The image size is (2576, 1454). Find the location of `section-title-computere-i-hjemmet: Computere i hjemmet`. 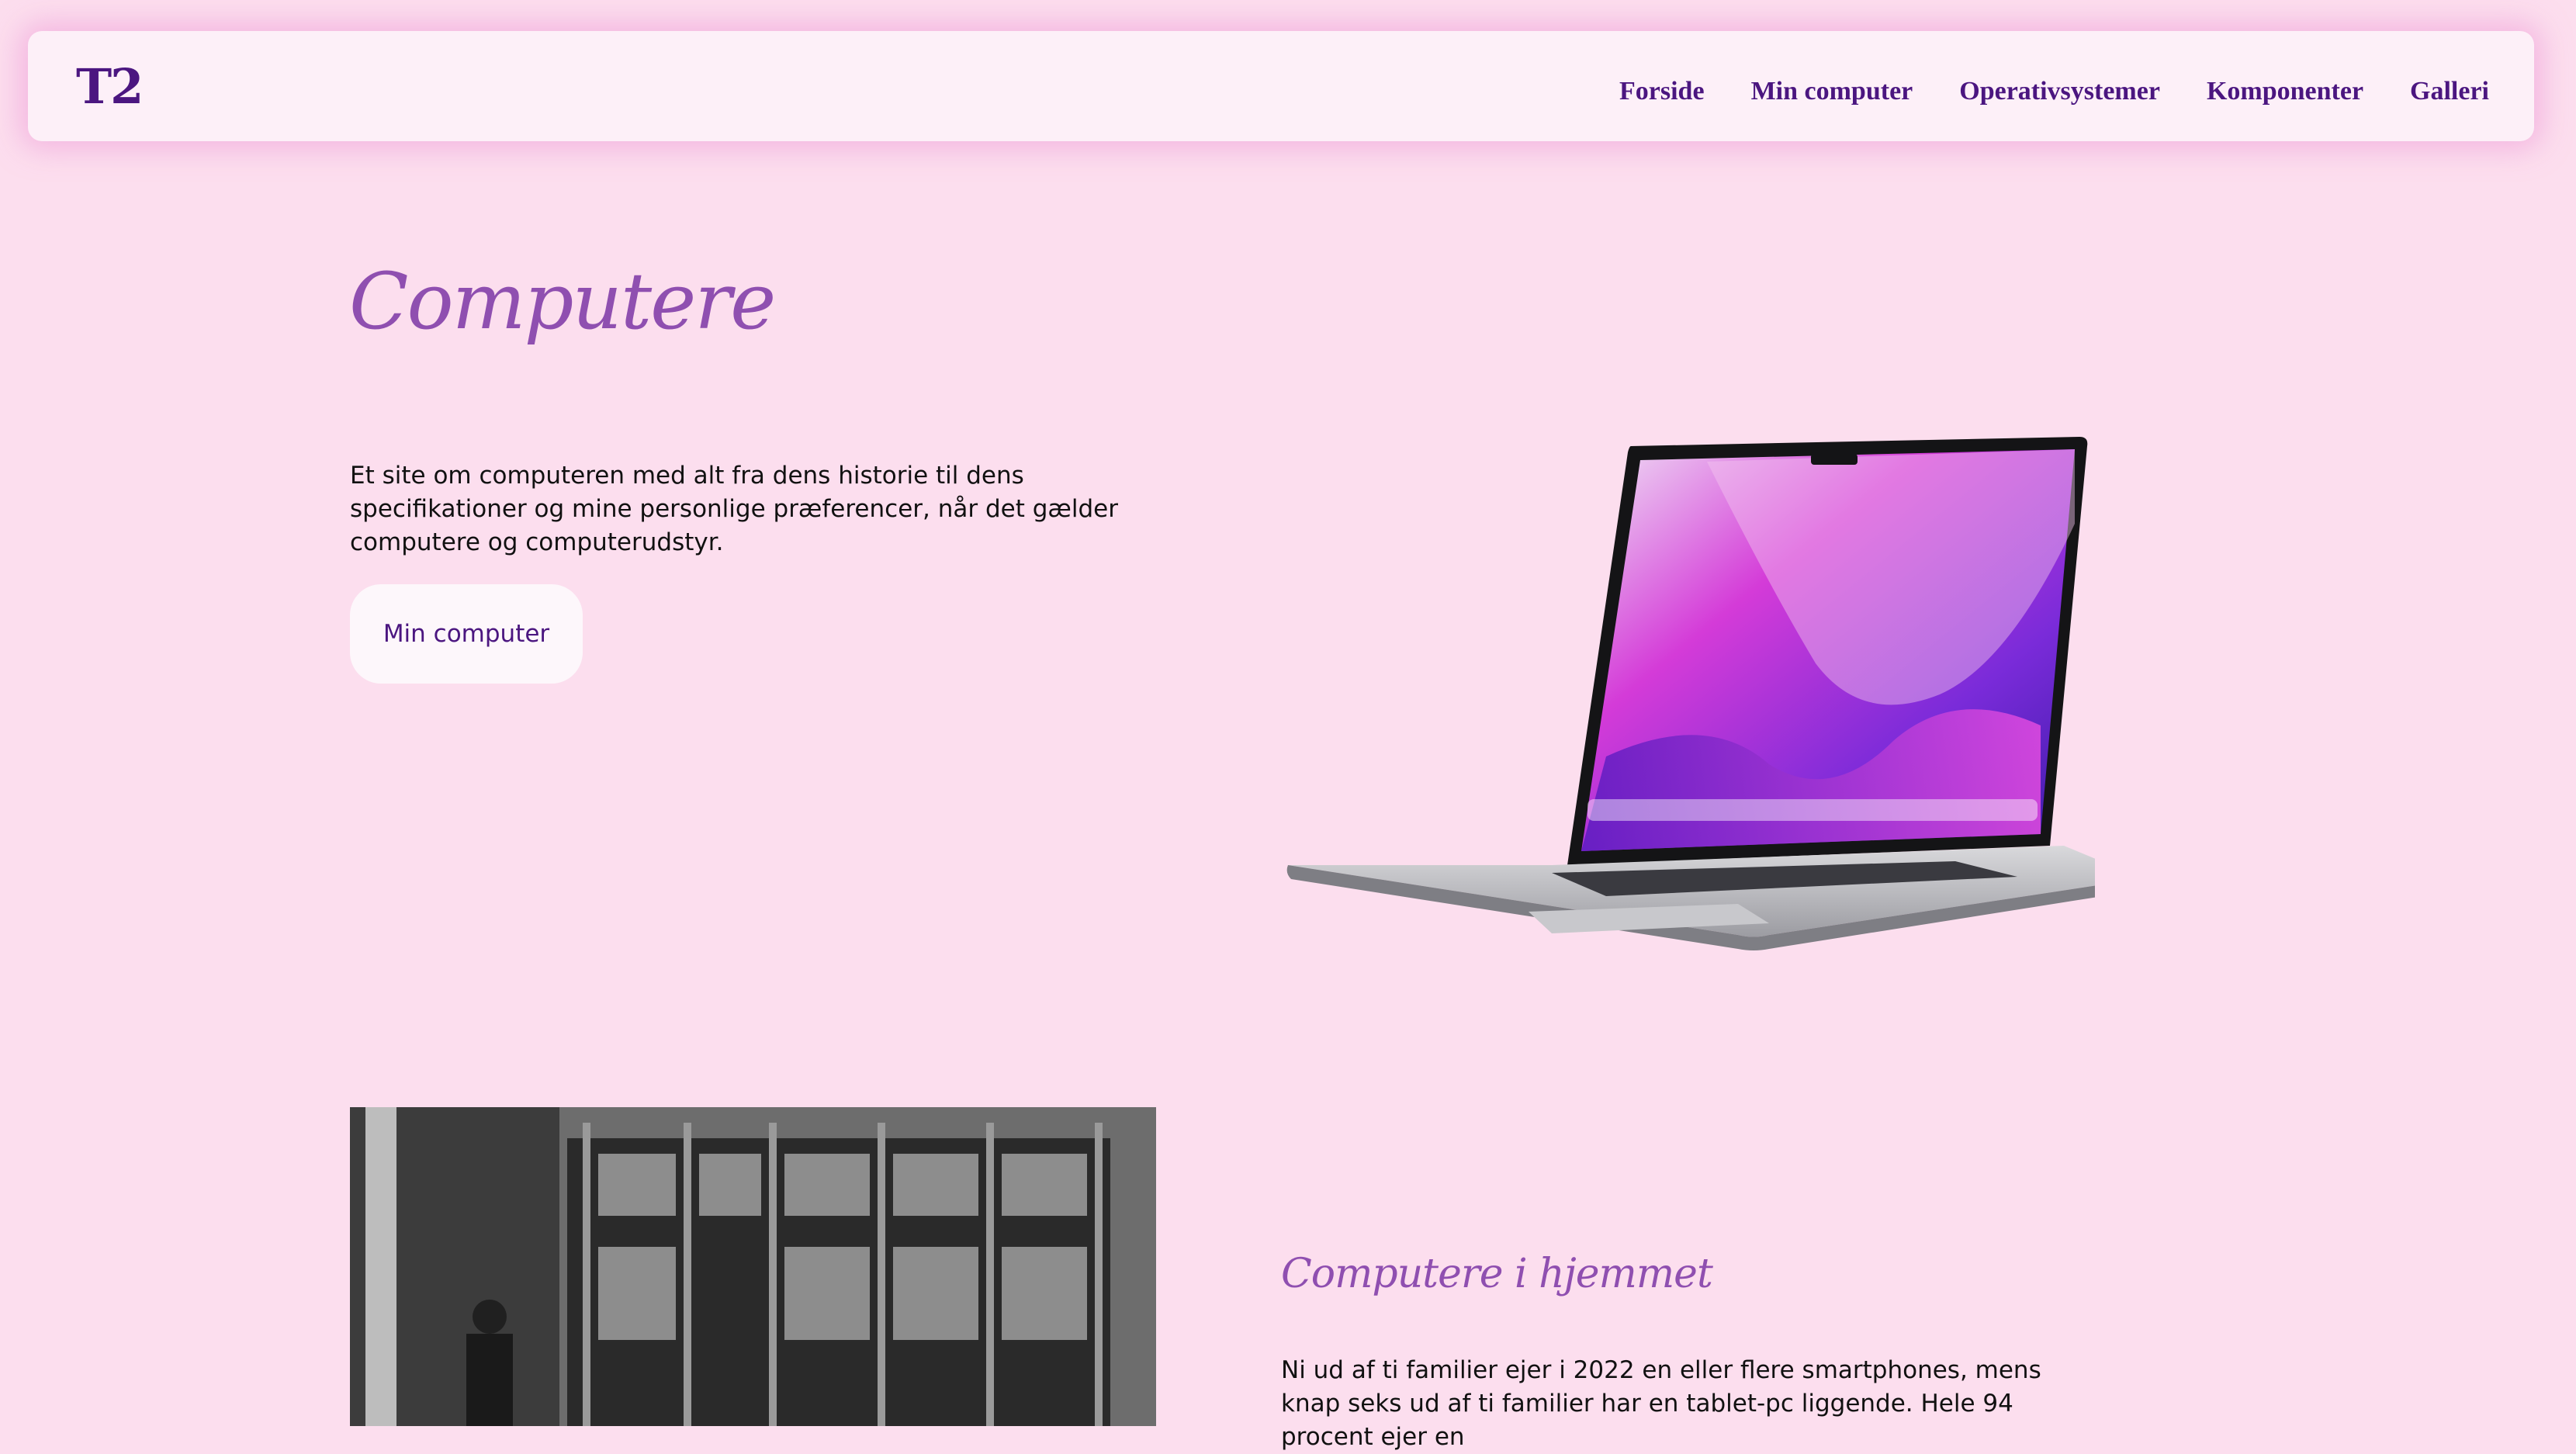

section-title-computere-i-hjemmet: Computere i hjemmet is located at coordinates (1497, 1274).